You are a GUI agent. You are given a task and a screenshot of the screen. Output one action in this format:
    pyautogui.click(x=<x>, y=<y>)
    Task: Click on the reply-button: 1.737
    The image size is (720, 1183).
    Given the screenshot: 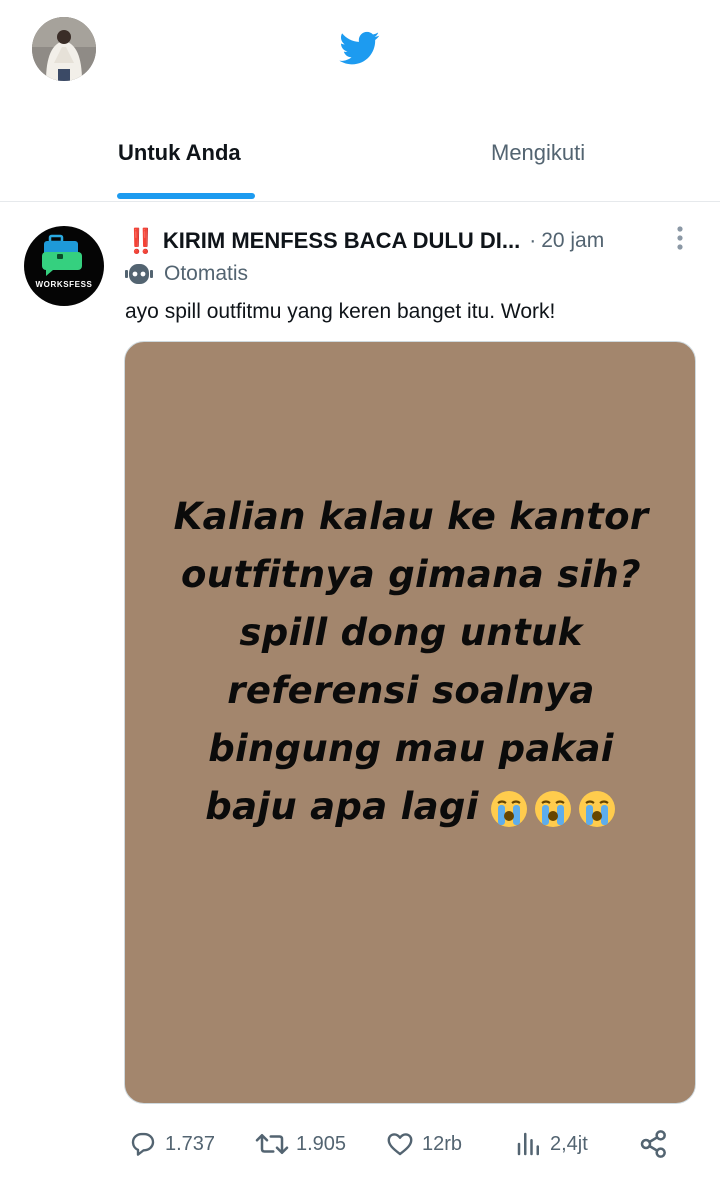 What is the action you would take?
    pyautogui.click(x=171, y=1144)
    